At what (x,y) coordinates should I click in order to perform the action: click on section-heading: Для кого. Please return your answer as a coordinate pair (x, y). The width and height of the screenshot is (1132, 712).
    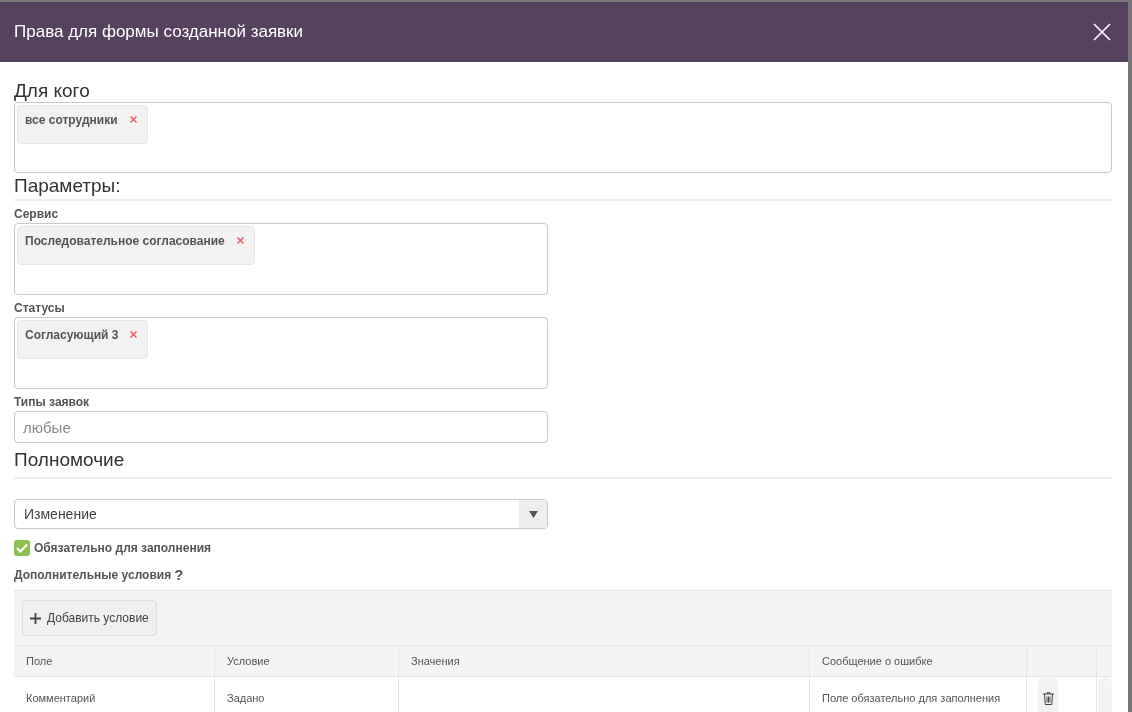
    Looking at the image, I should click on (52, 91).